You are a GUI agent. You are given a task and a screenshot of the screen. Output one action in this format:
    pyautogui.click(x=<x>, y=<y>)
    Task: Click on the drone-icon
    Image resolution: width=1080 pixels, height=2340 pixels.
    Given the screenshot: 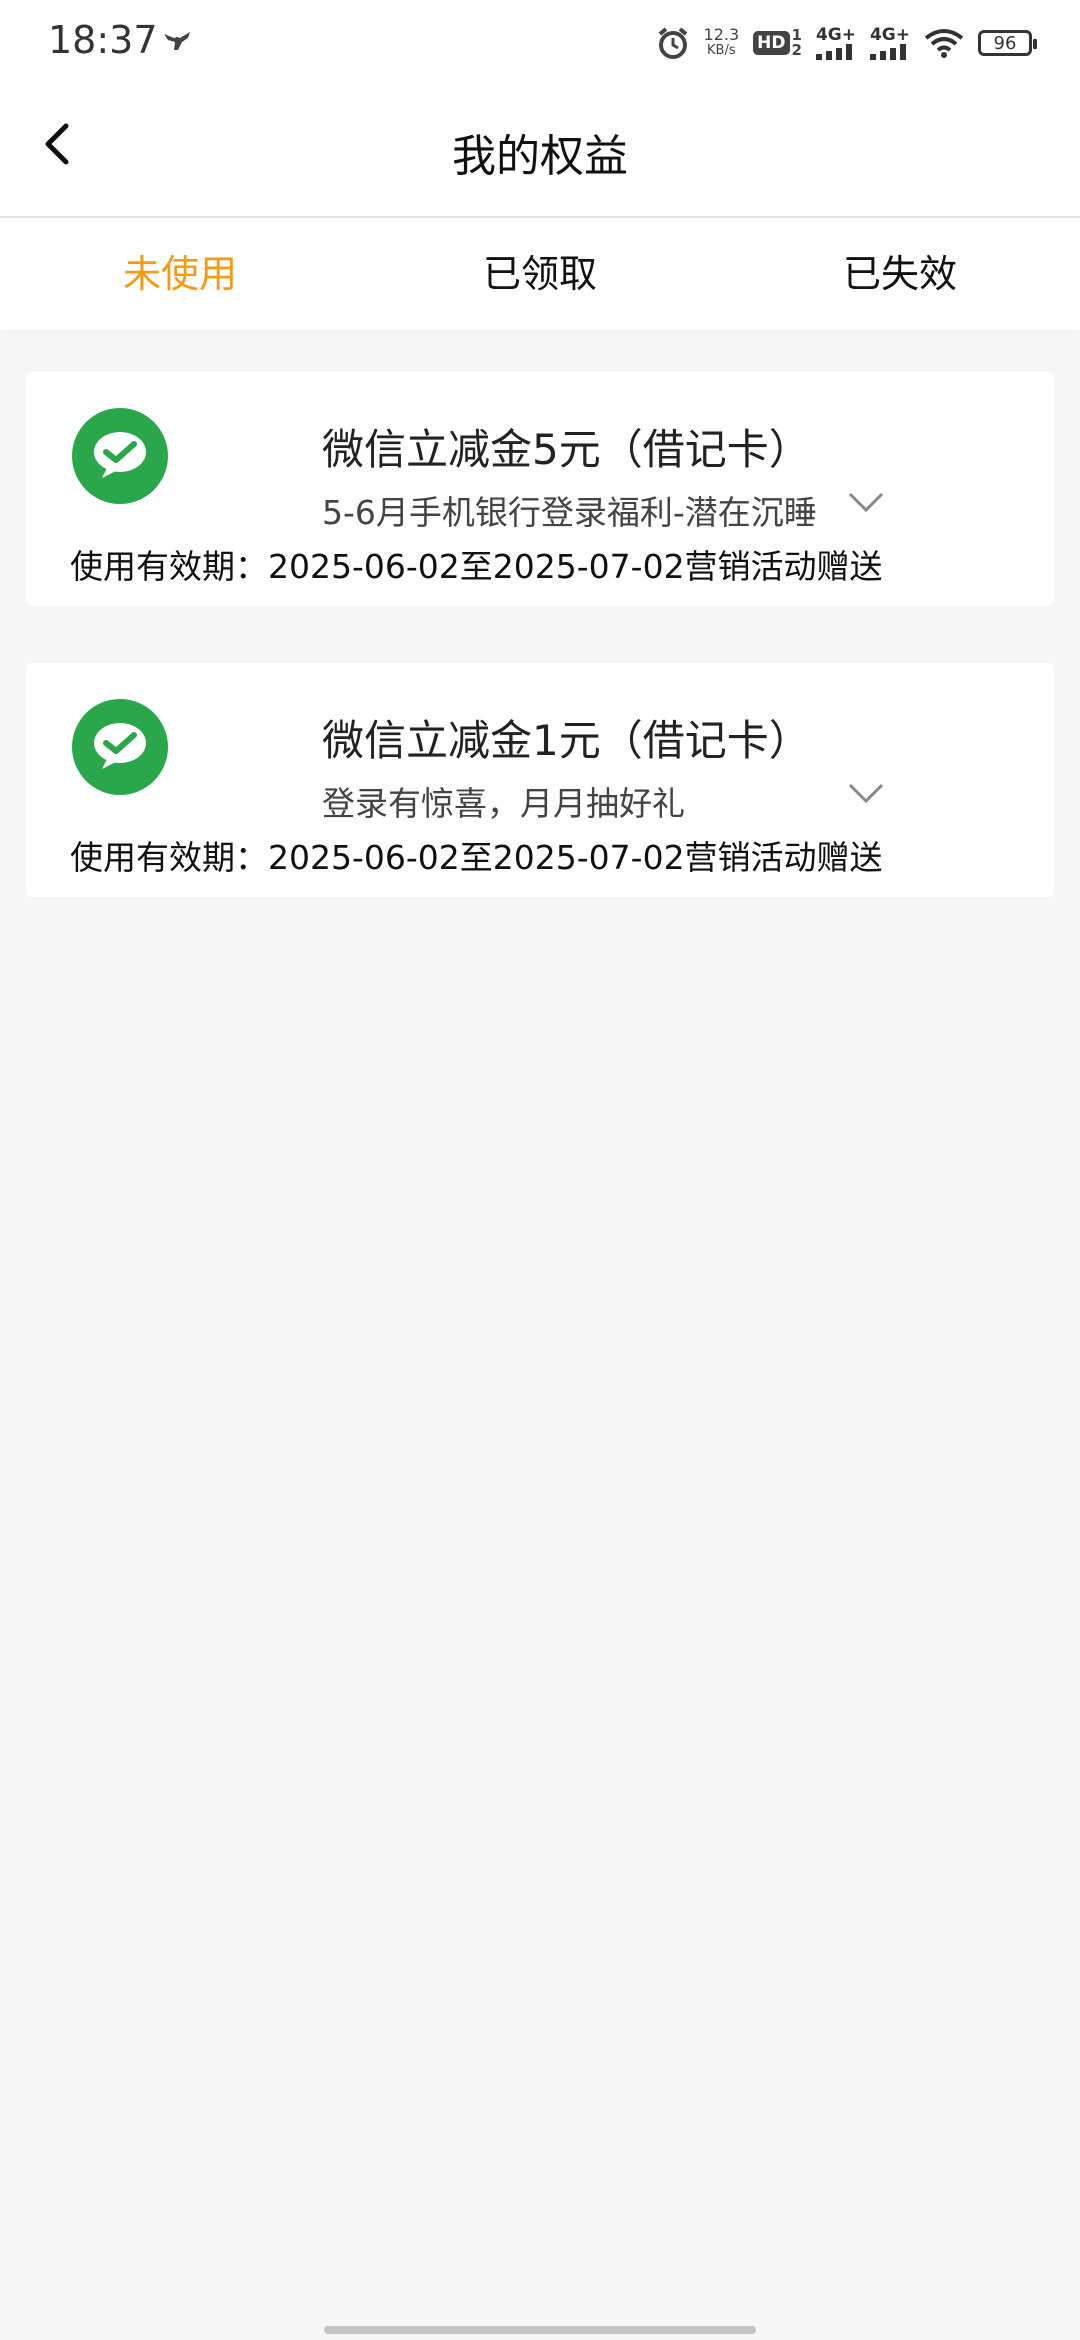 What is the action you would take?
    pyautogui.click(x=177, y=41)
    